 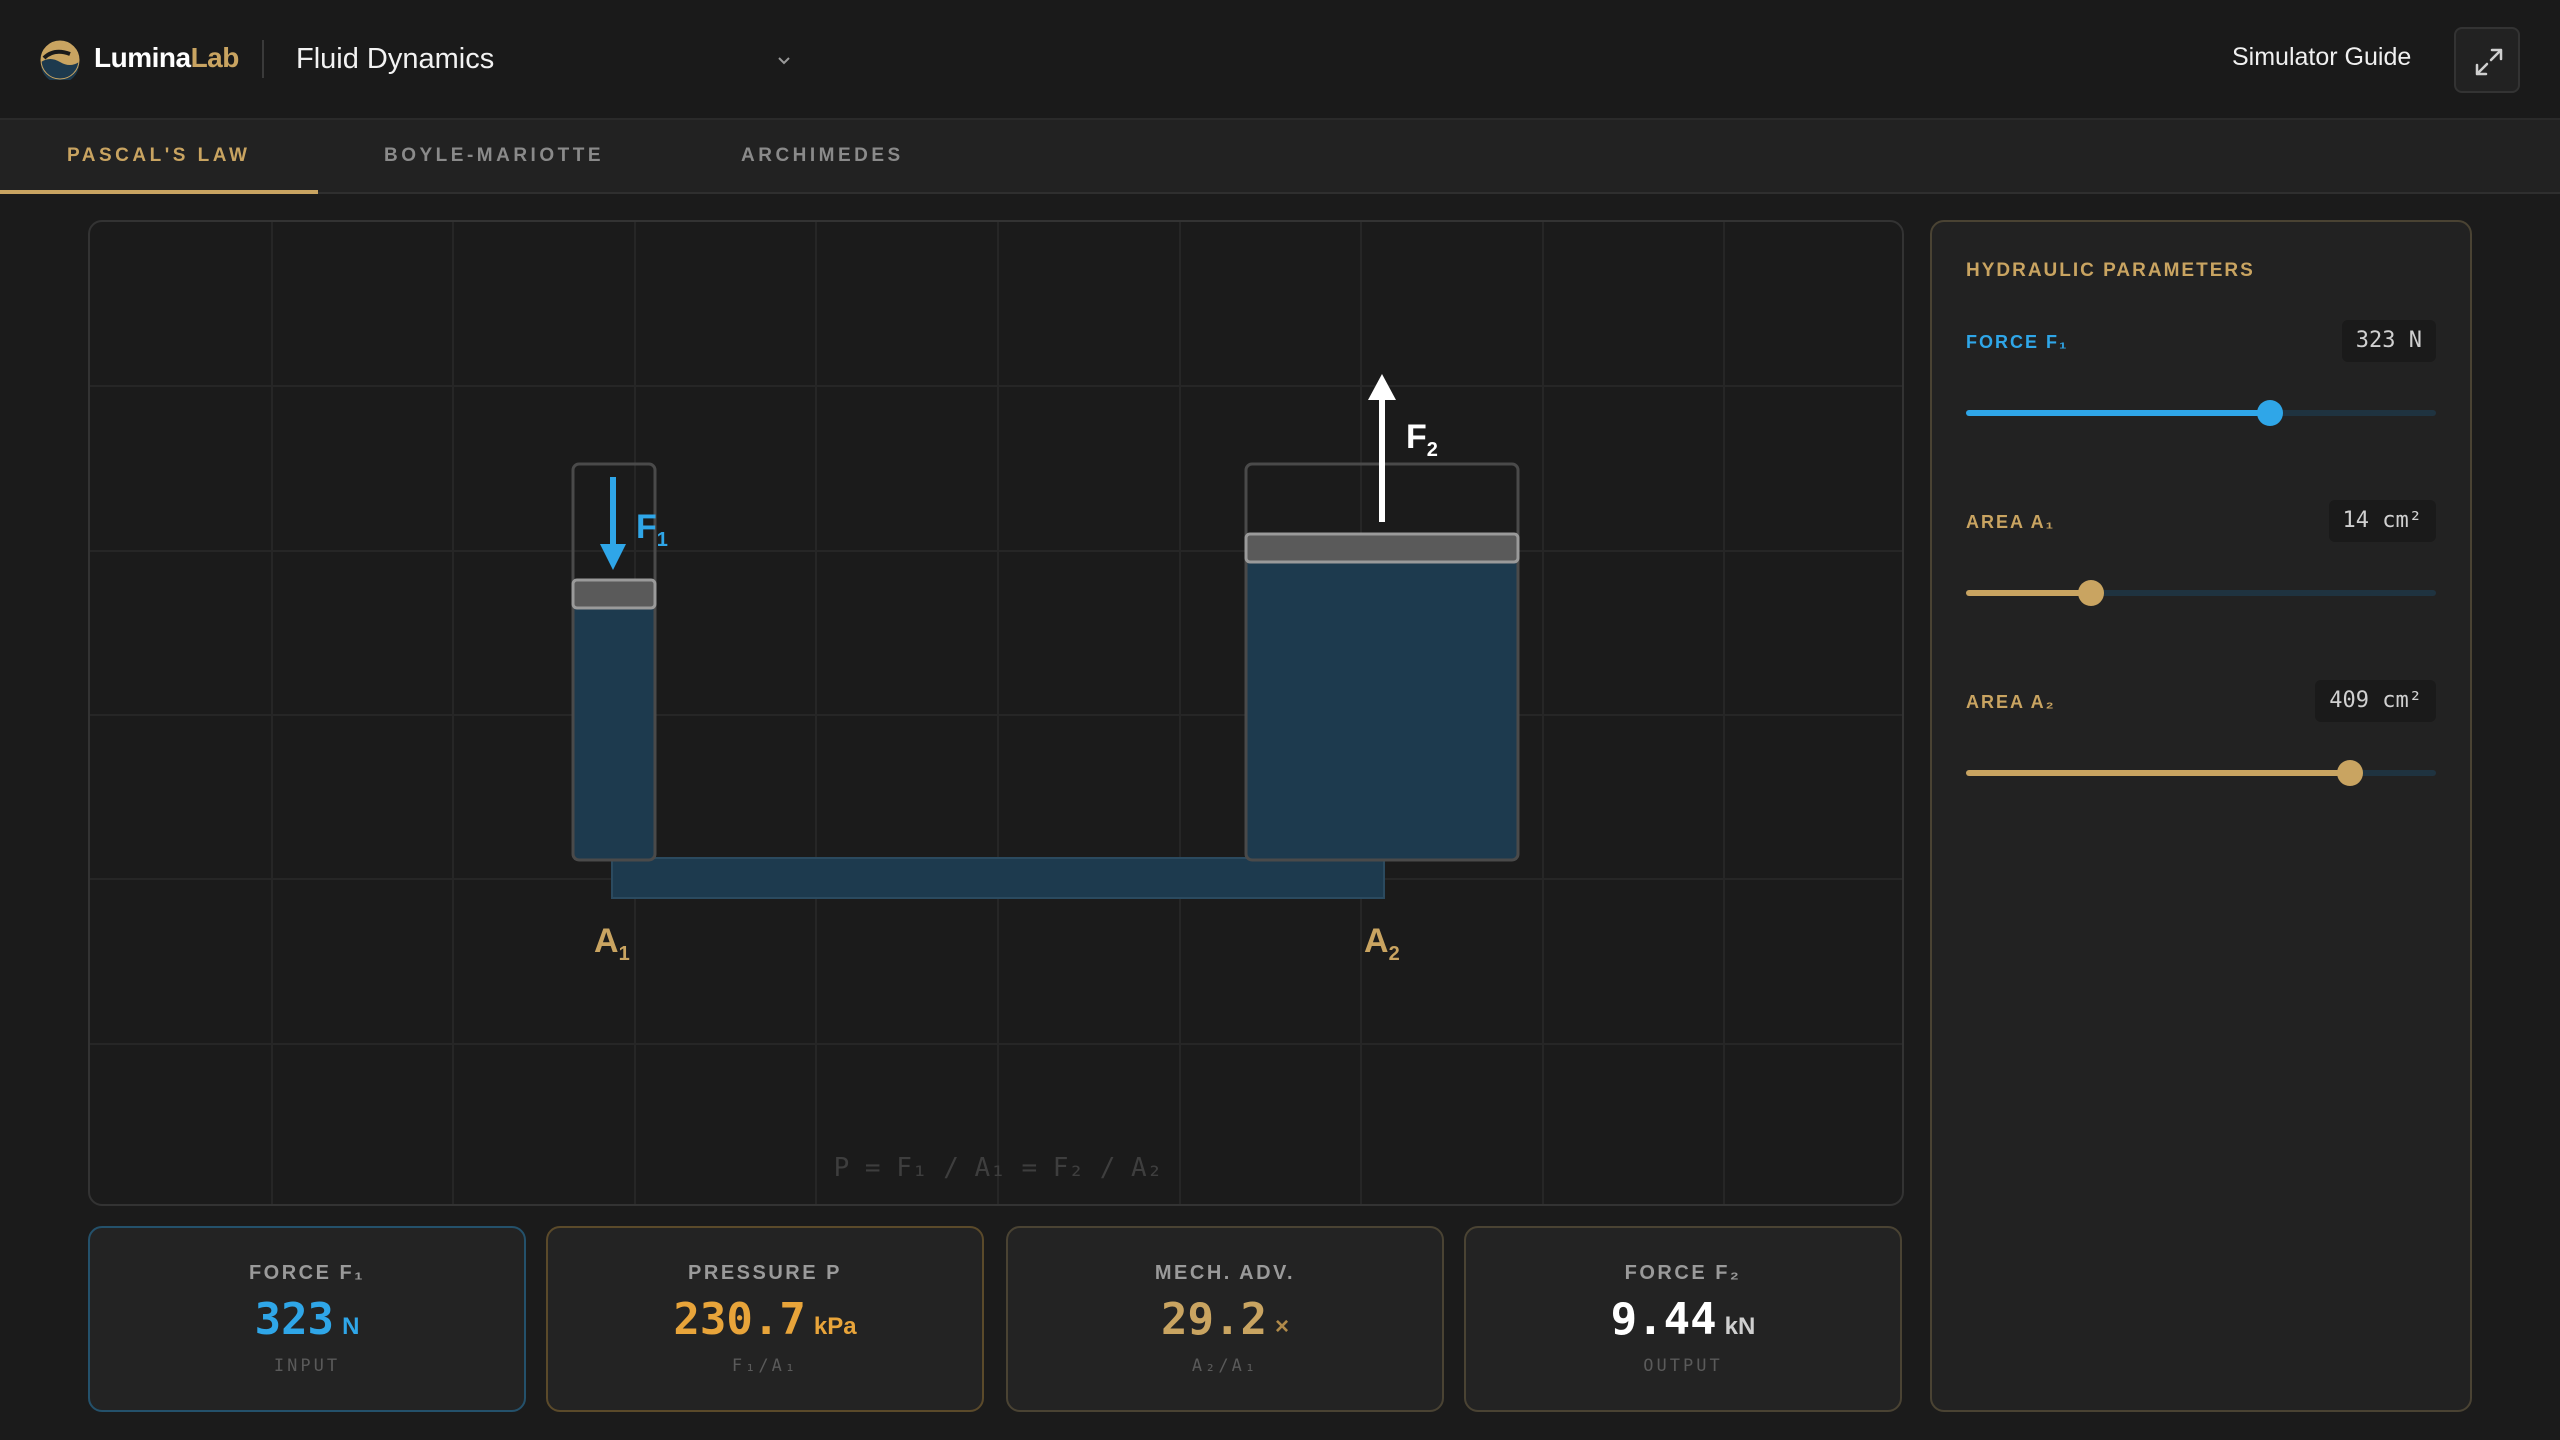 What do you see at coordinates (1280, 60) in the screenshot?
I see `app-header: LuminaLab Fluid Dynamics Simulator Guide` at bounding box center [1280, 60].